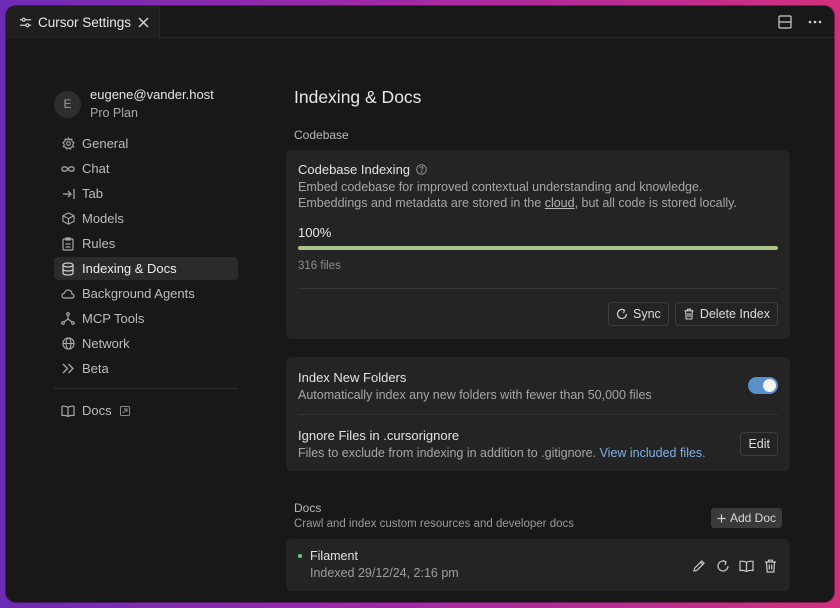 The height and width of the screenshot is (608, 840). Describe the element at coordinates (146, 104) in the screenshot. I see `account-info: E eugene@vander.host Pro Plan` at that location.